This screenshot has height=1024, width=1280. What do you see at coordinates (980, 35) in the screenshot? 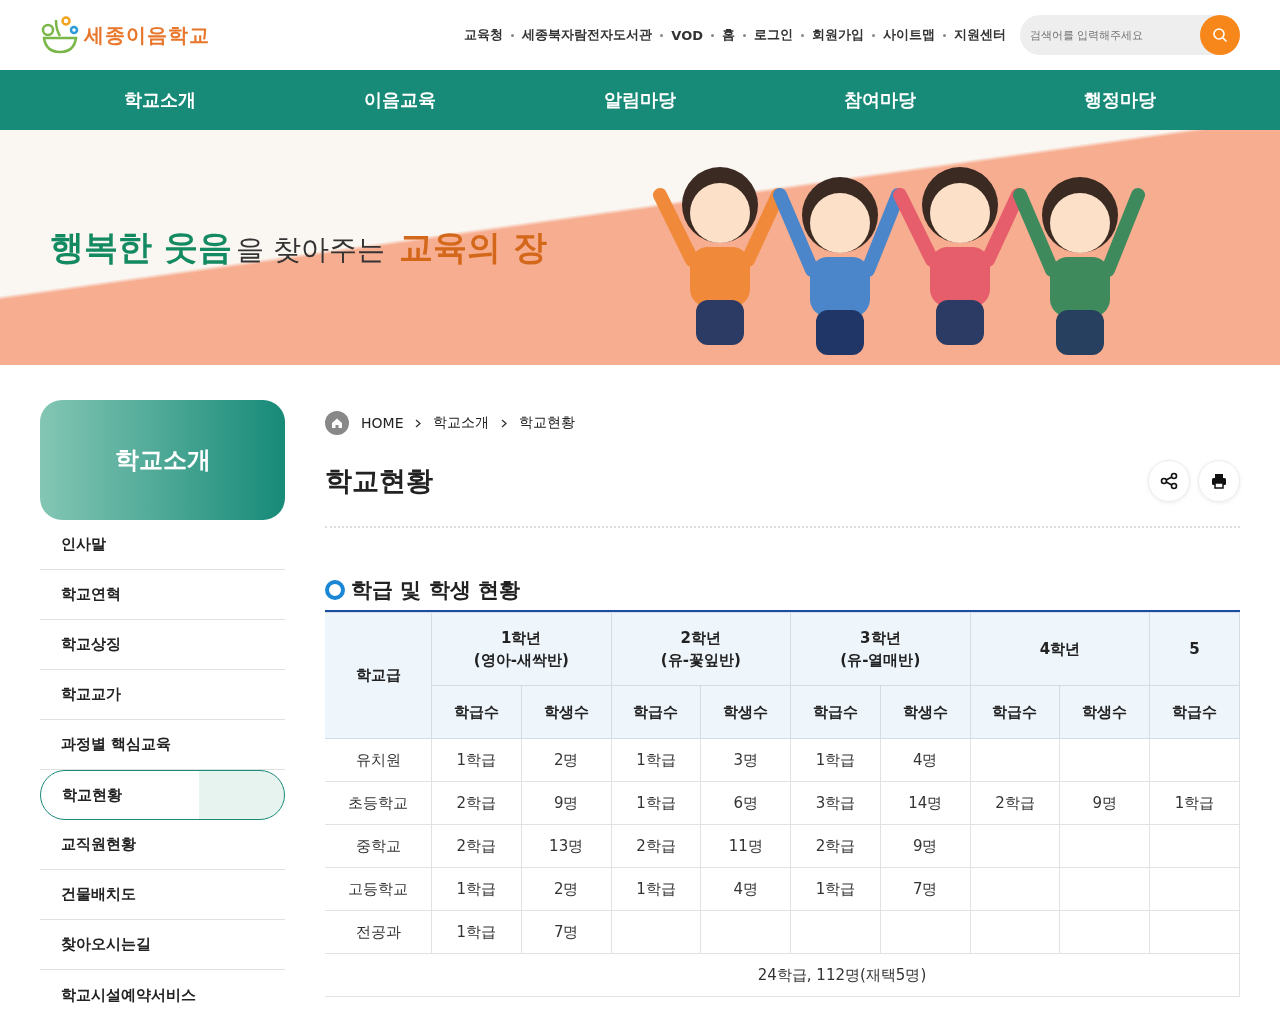
I see `header-link: 지원센터` at bounding box center [980, 35].